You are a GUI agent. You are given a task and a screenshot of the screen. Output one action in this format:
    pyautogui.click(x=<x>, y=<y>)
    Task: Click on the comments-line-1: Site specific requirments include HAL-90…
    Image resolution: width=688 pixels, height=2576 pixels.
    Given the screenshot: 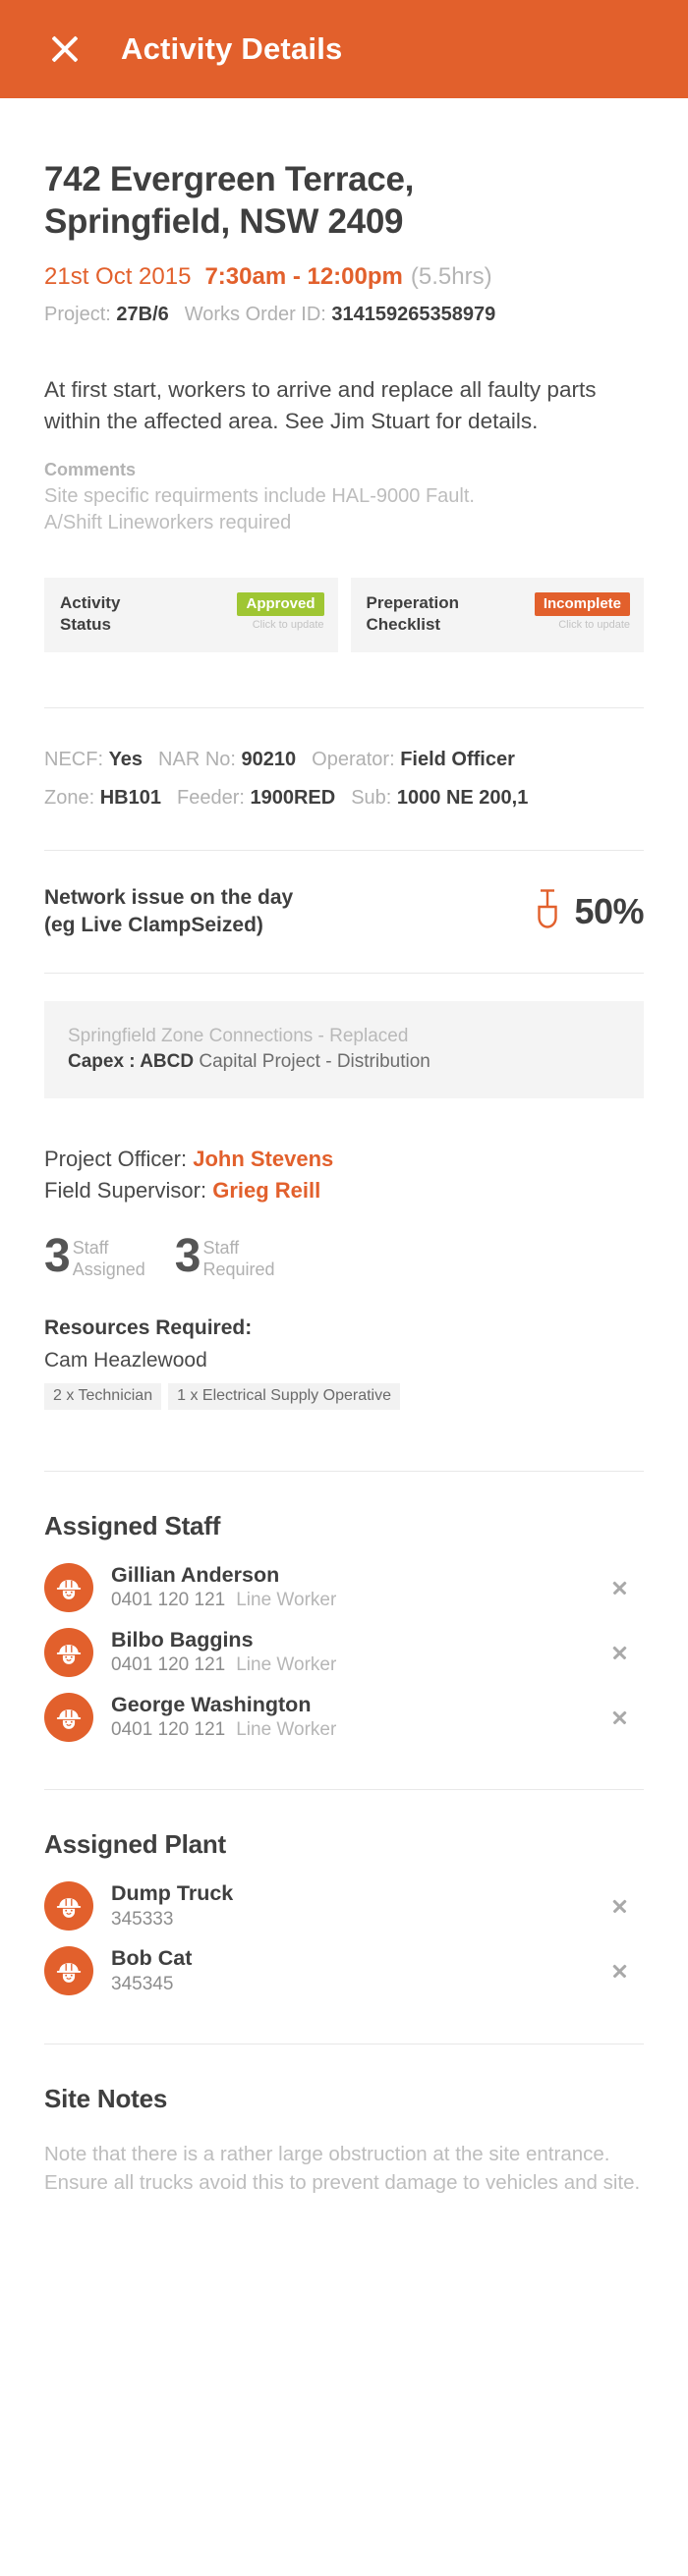 What is the action you would take?
    pyautogui.click(x=259, y=496)
    